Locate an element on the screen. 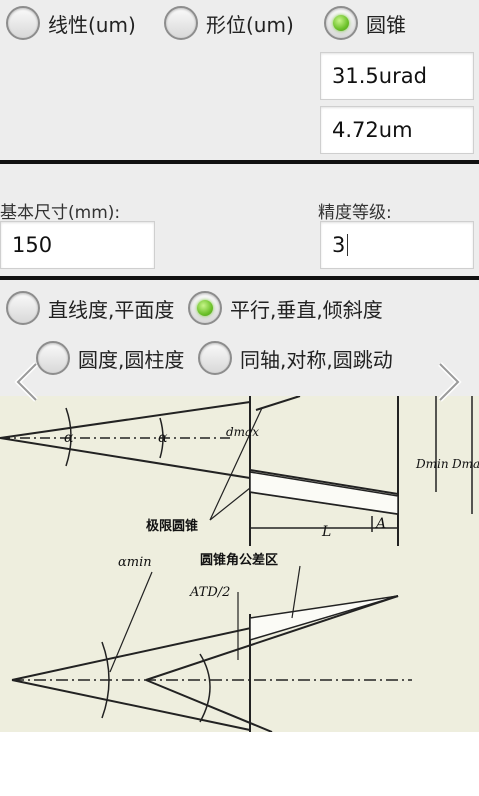 The height and width of the screenshot is (796, 479). angle-tolerance-value: 31.5urad is located at coordinates (379, 76).